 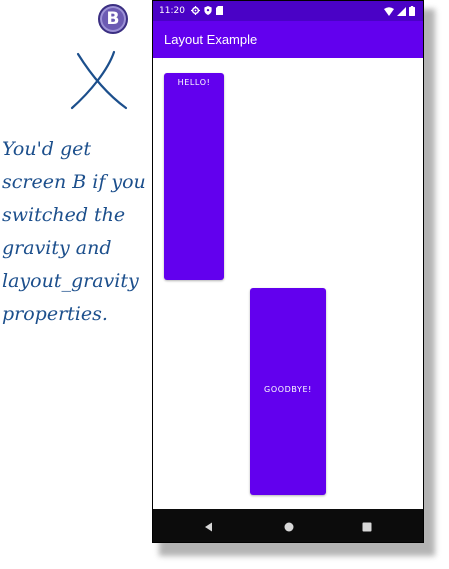 I want to click on home-icon, so click(x=289, y=526).